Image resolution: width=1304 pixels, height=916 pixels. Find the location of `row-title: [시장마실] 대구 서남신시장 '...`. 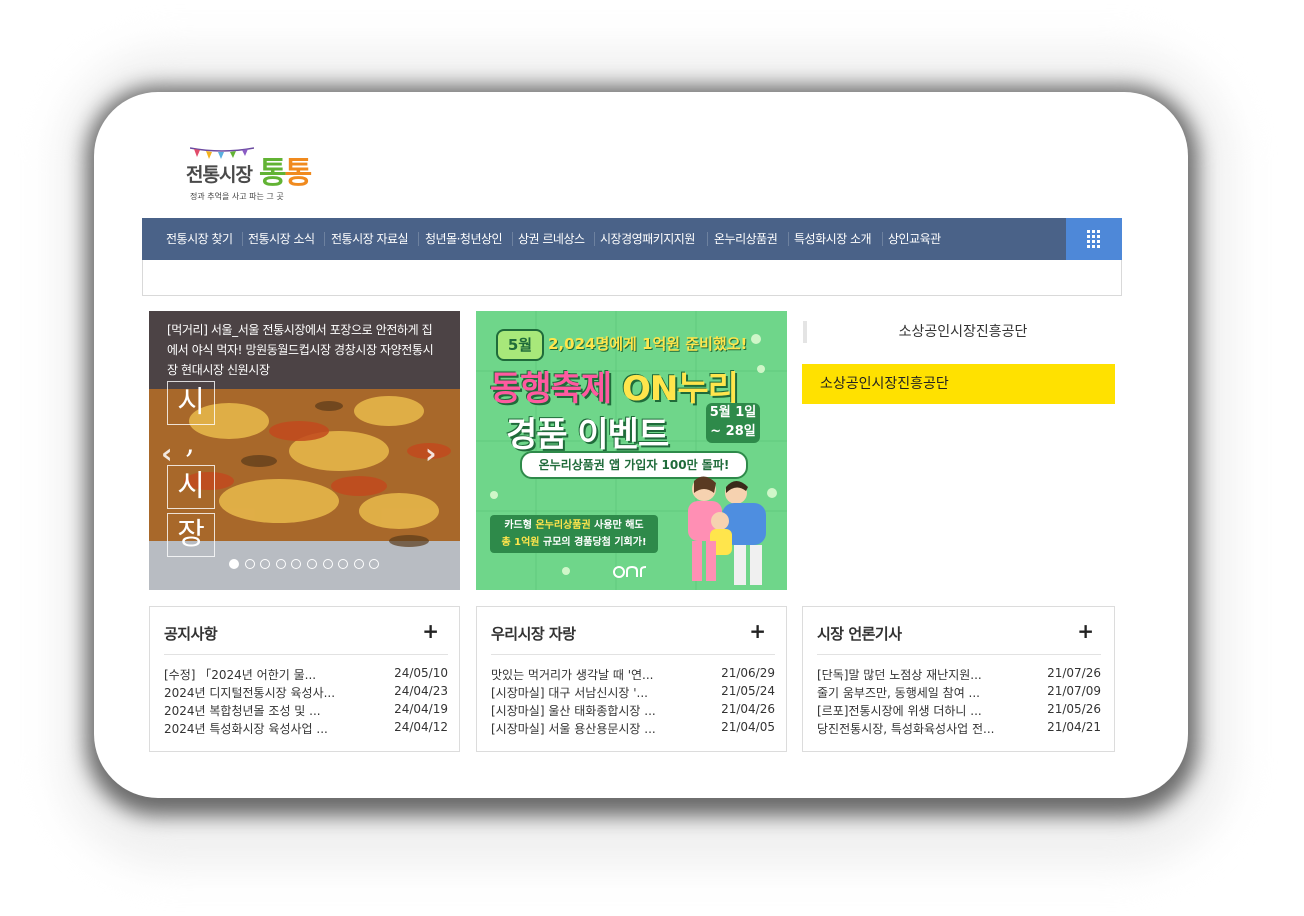

row-title: [시장마실] 대구 서남신시장 '... is located at coordinates (569, 693).